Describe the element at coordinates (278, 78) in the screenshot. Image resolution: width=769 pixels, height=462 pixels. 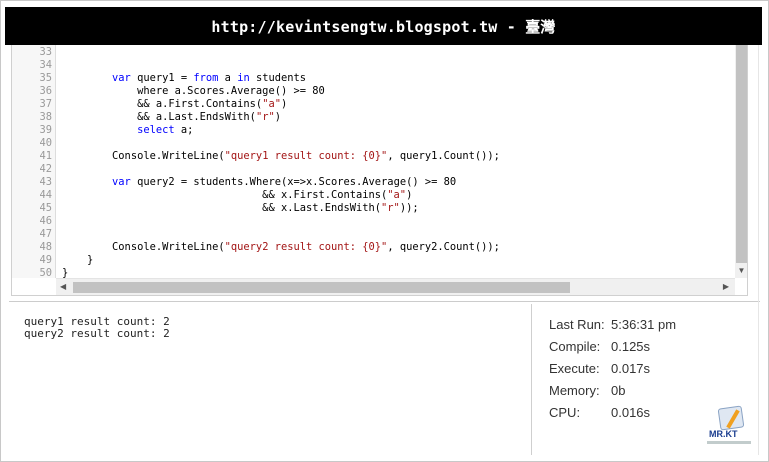
I see `code-text: students` at that location.